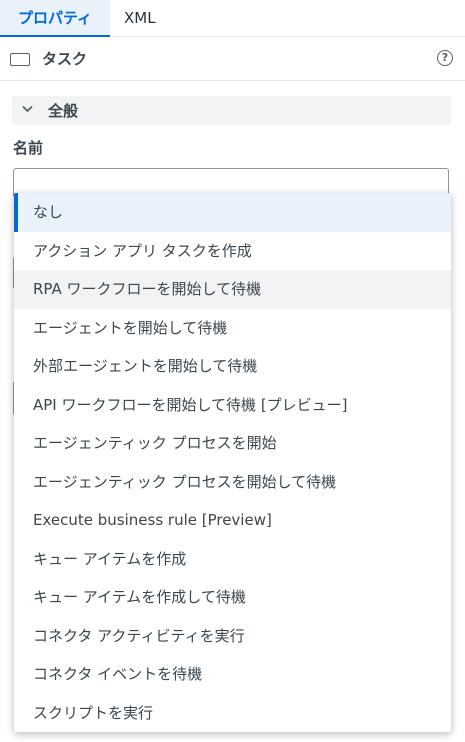  What do you see at coordinates (63, 111) in the screenshot?
I see `section-title: 全般` at bounding box center [63, 111].